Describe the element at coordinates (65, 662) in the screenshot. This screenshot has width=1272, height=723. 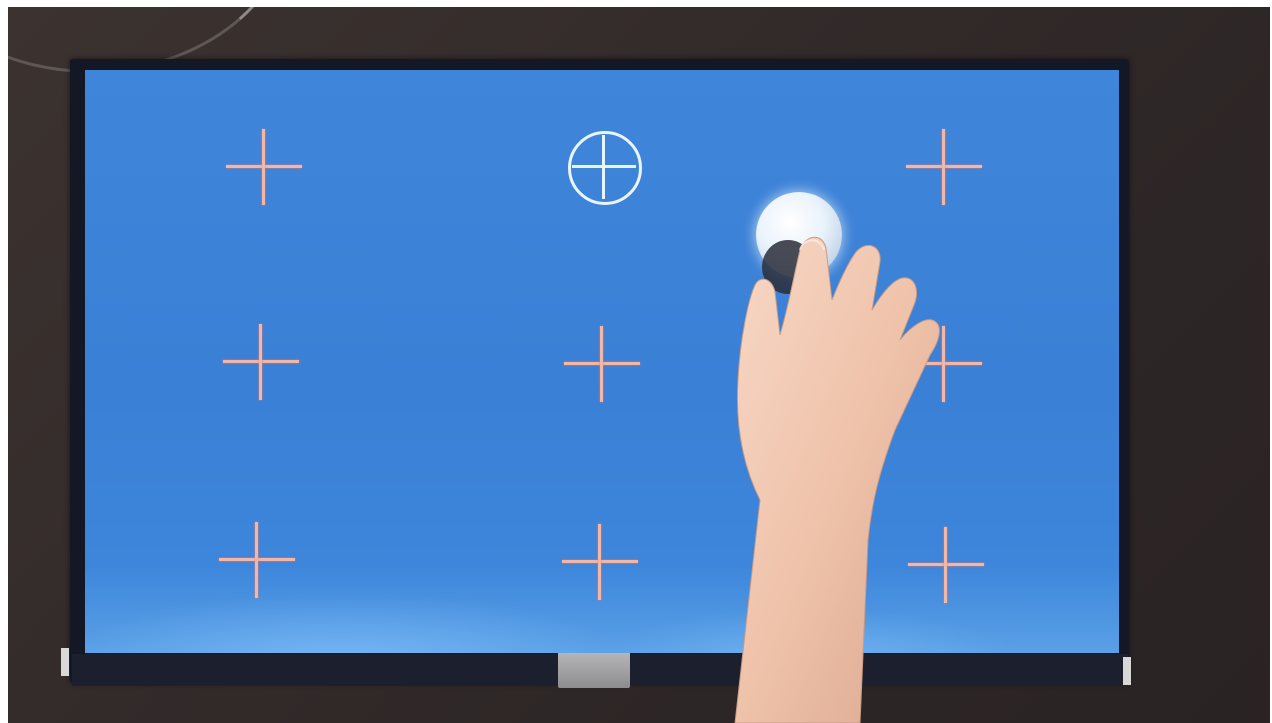
I see `monitor-foot-left` at that location.